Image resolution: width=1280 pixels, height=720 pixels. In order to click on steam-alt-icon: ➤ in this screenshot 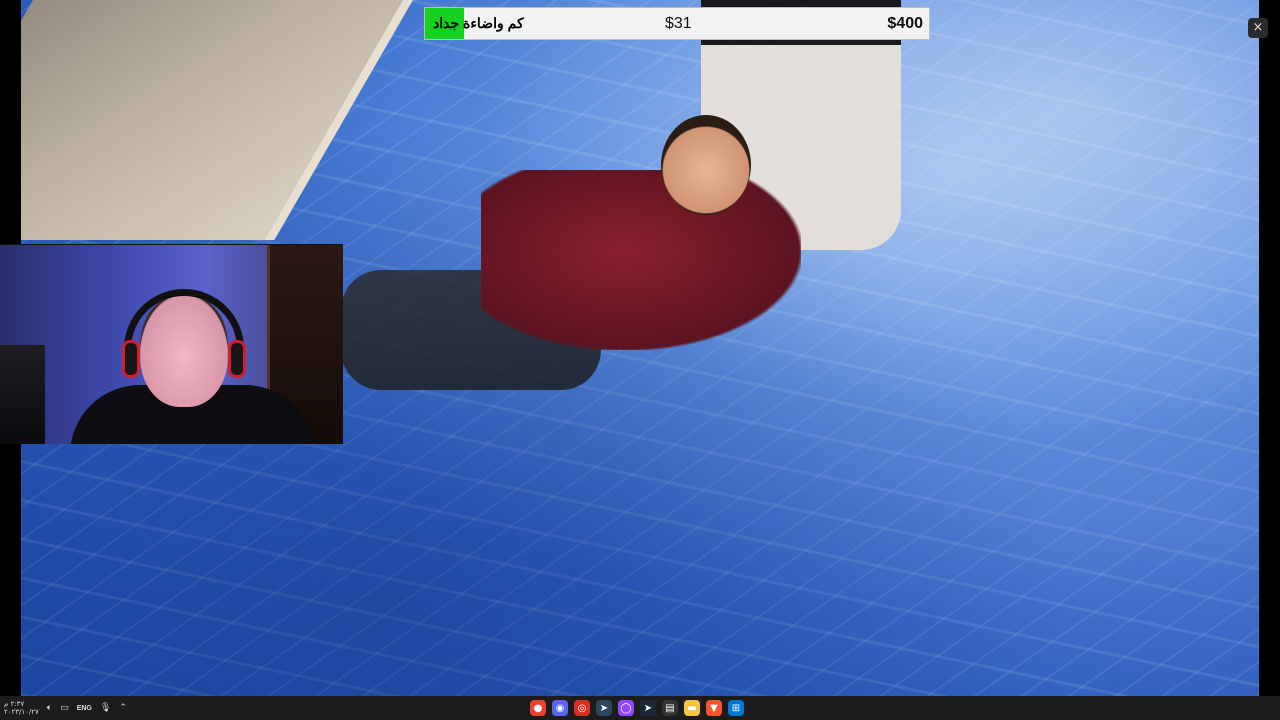, I will do `click(648, 708)`.